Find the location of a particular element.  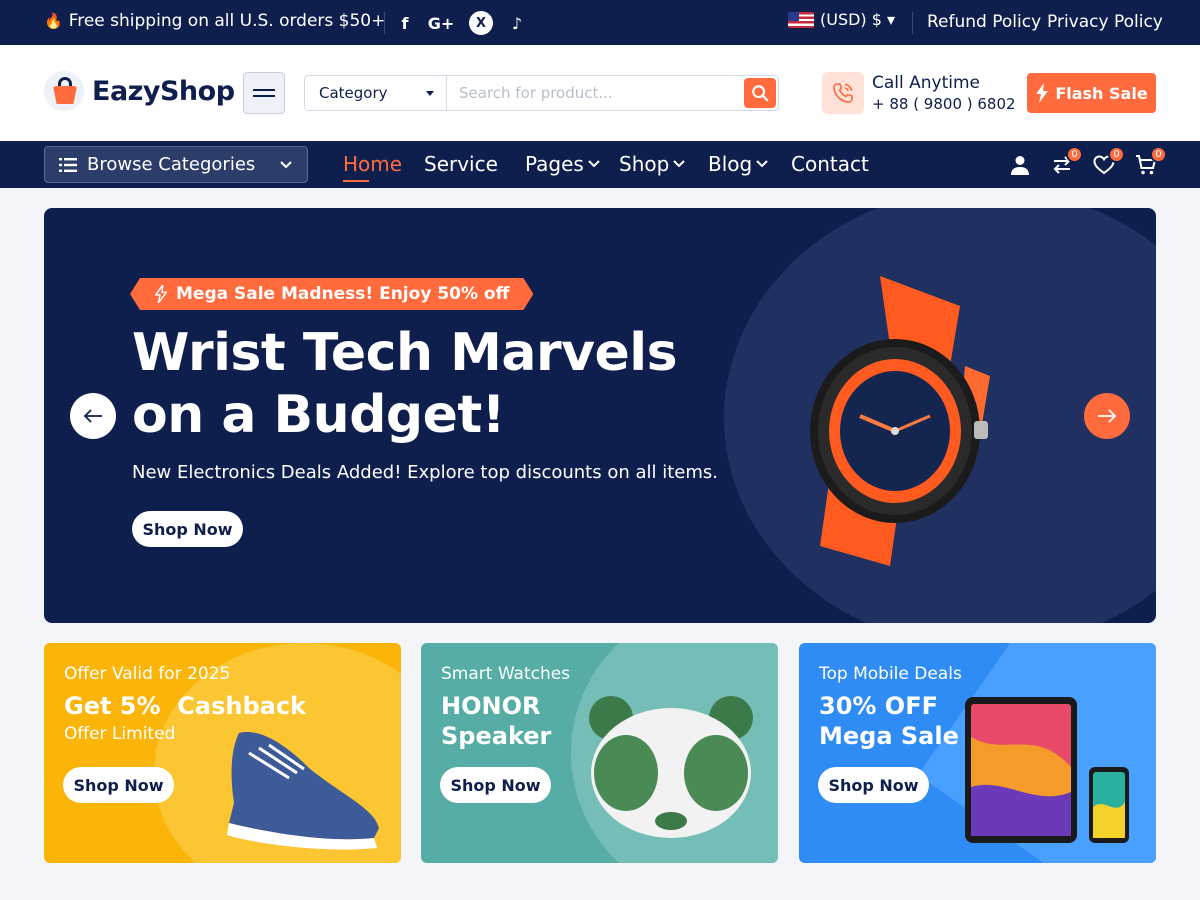

nav-pages-label: Pages is located at coordinates (554, 164).